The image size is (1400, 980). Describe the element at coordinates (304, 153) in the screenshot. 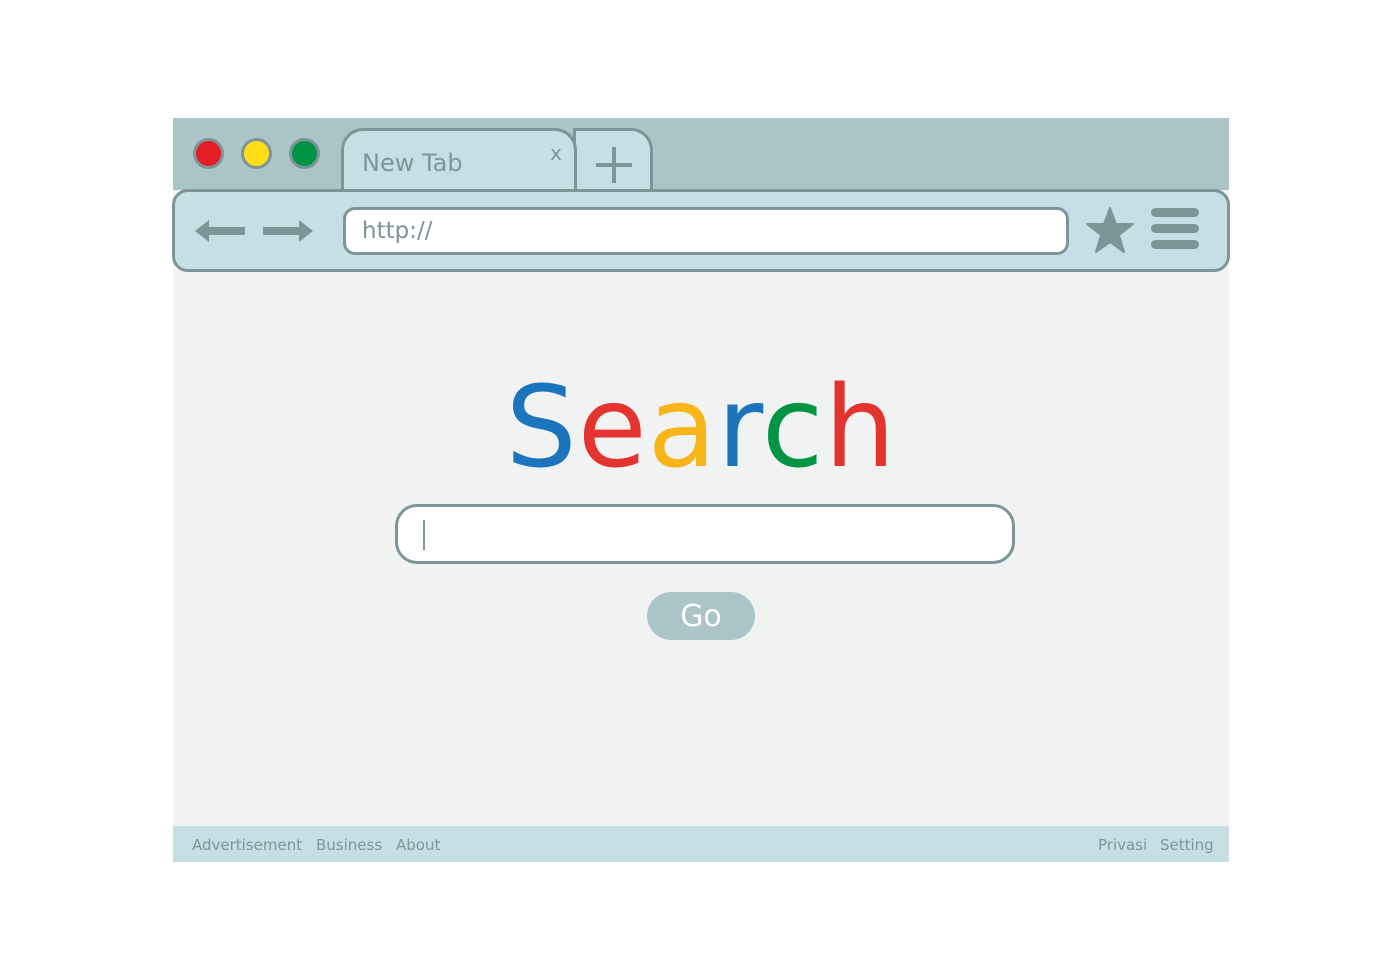

I see `maximize-window-button` at that location.